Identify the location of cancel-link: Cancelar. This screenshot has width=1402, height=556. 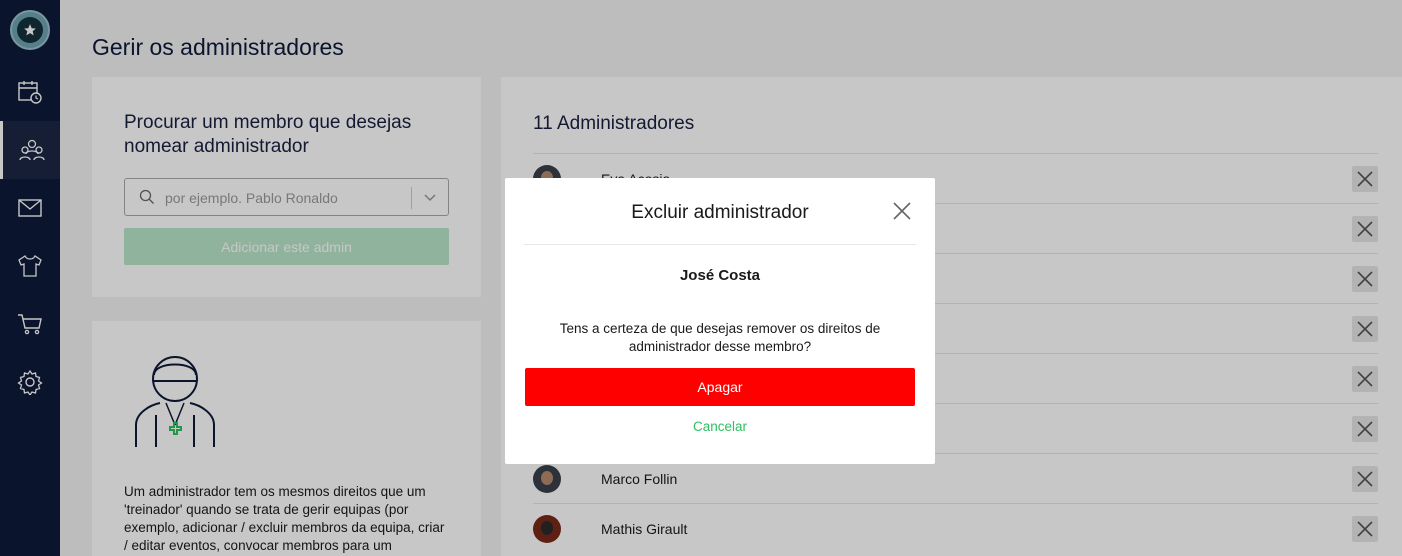
(720, 426).